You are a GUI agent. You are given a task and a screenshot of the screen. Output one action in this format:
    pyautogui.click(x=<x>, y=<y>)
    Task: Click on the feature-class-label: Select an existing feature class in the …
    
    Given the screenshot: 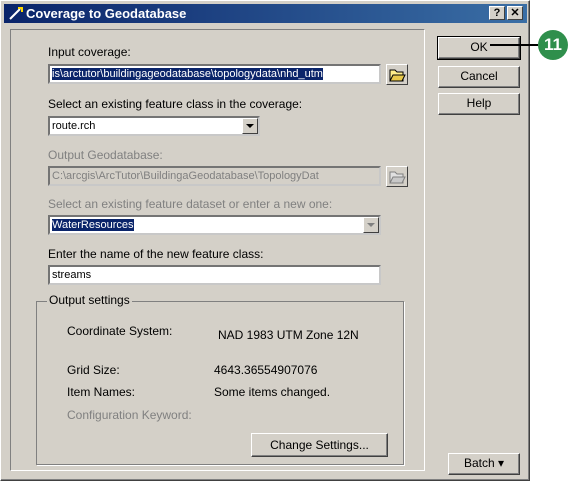 What is the action you would take?
    pyautogui.click(x=175, y=104)
    